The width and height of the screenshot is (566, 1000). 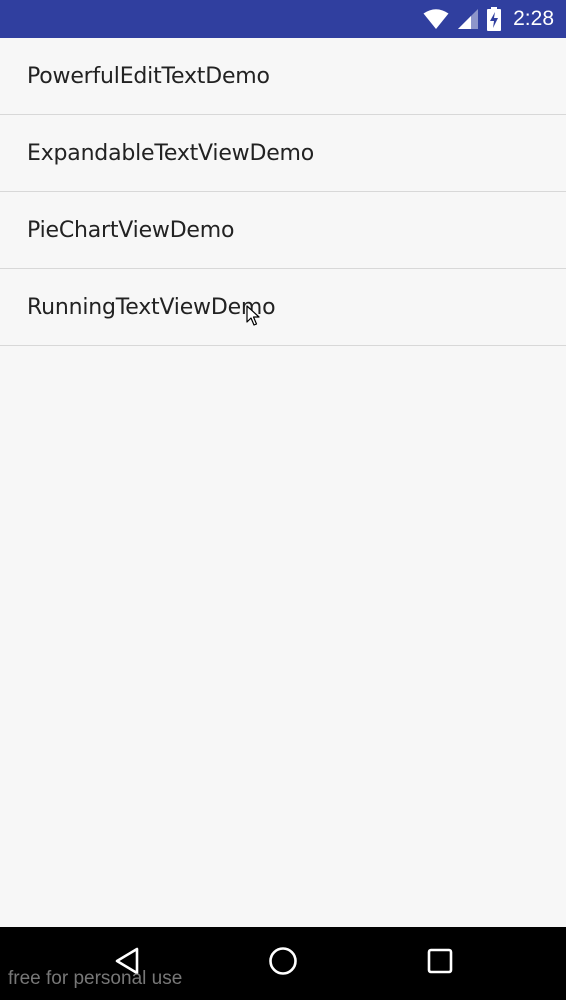 I want to click on list-item-label: PowerfulEditTextDemo, so click(x=148, y=76).